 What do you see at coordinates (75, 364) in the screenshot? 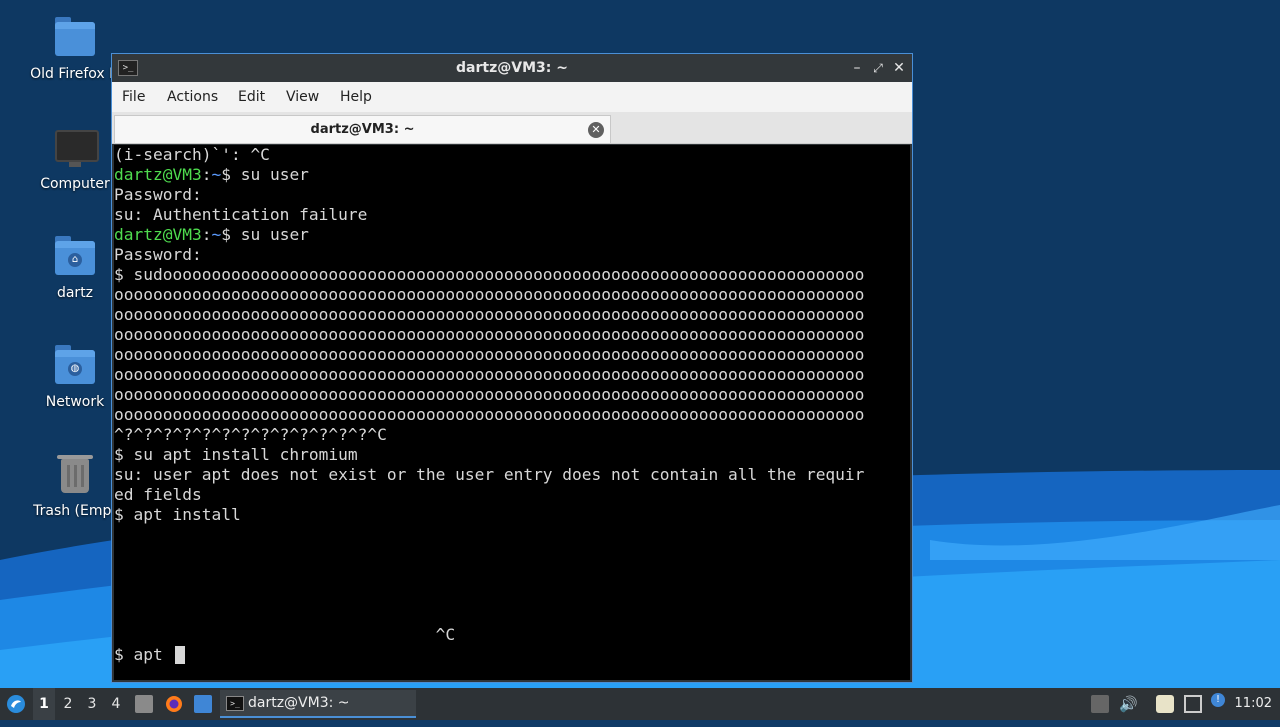
I see `network-folder-icon: ◍` at bounding box center [75, 364].